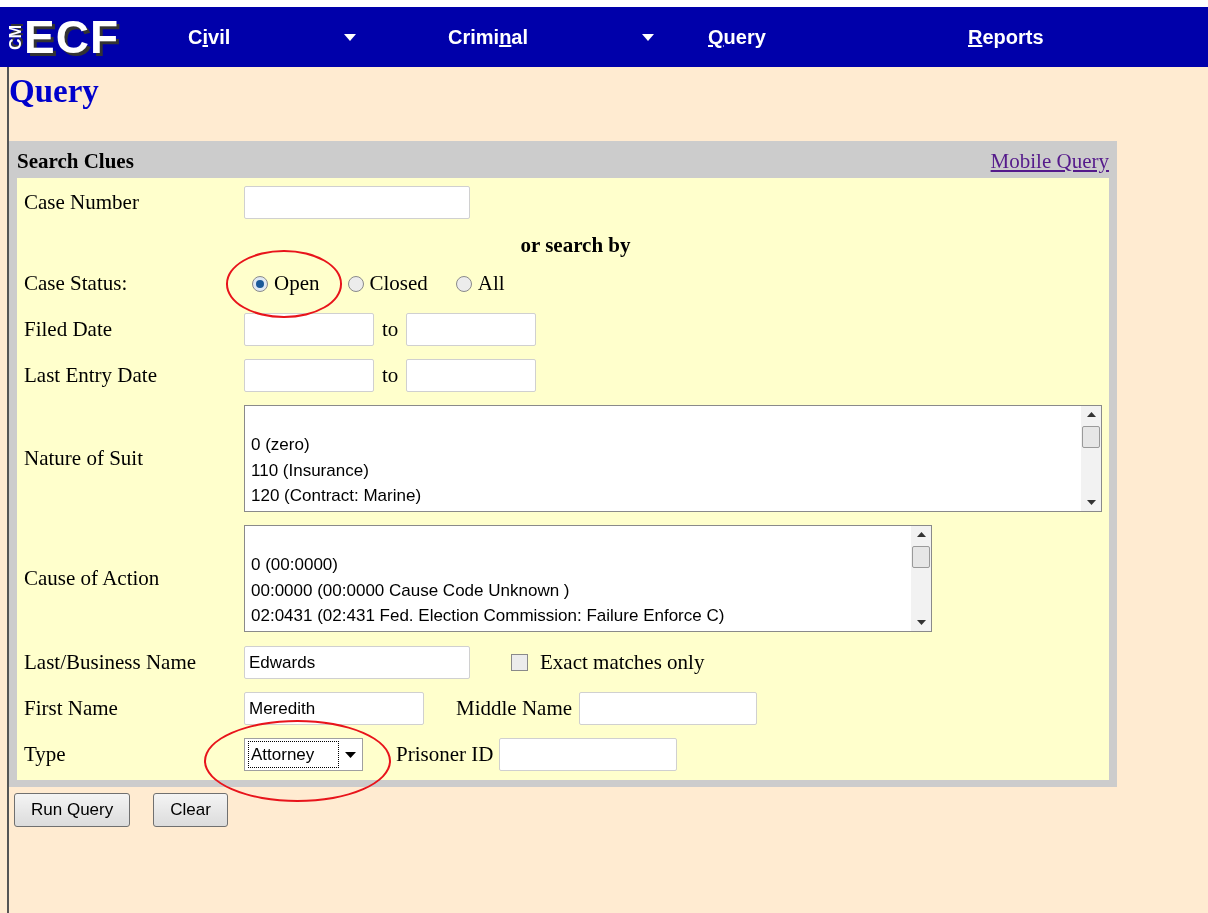  Describe the element at coordinates (1006, 37) in the screenshot. I see `nav-menu-item: Reports` at that location.